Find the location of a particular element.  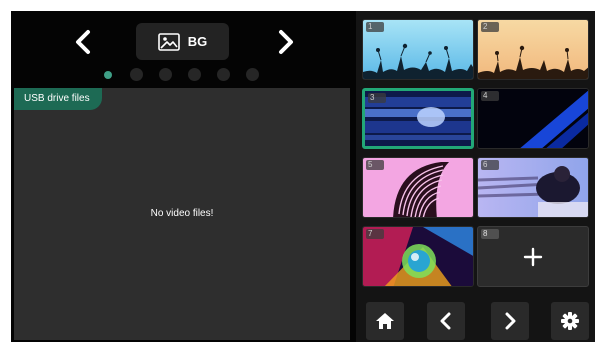

slot-number: 6 is located at coordinates (490, 165).